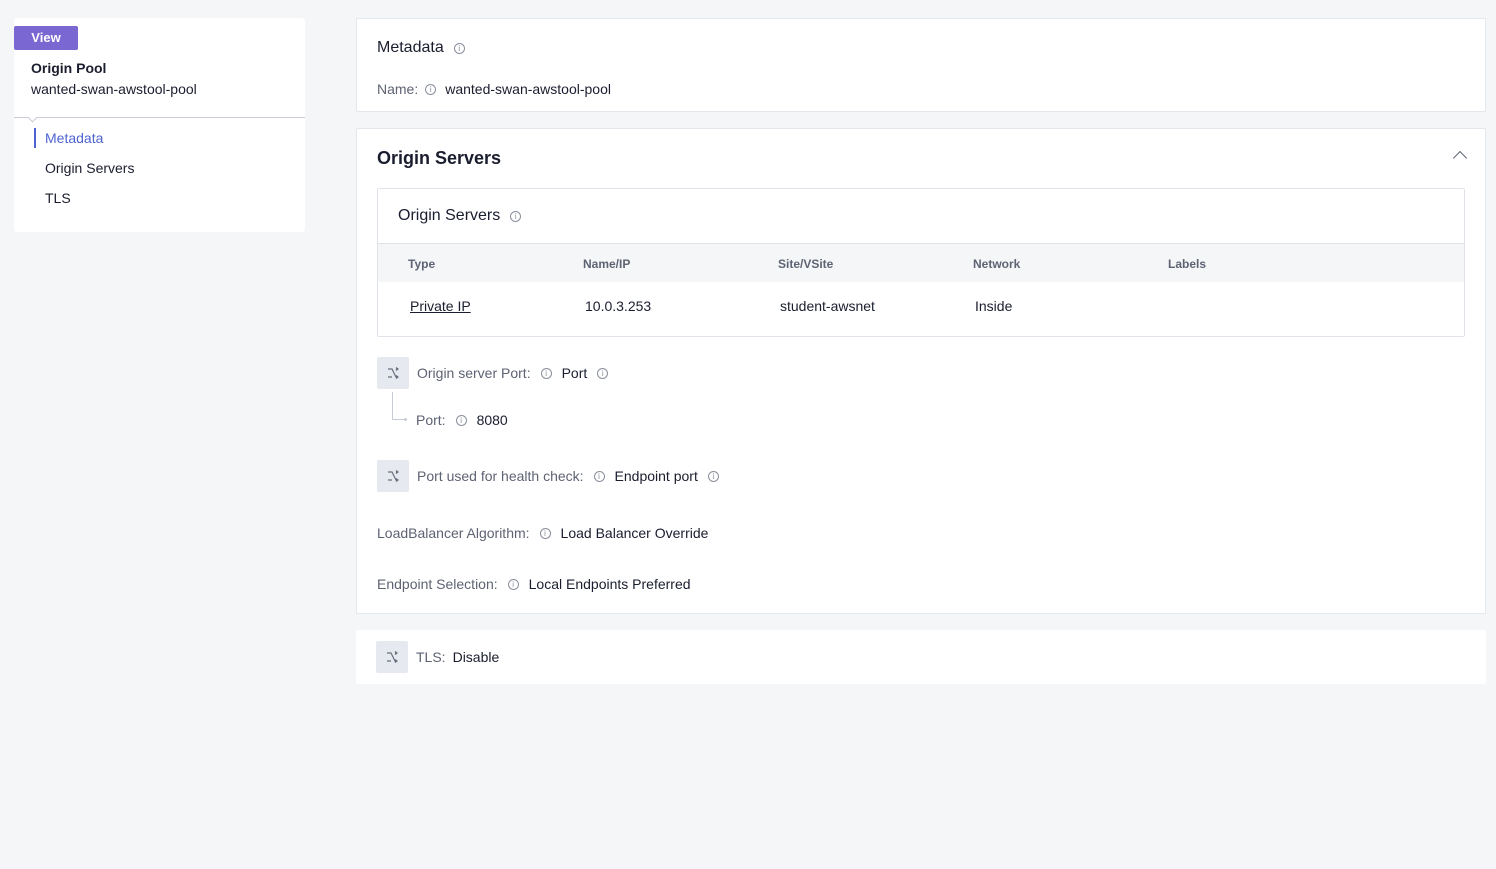 The image size is (1496, 869). I want to click on tls-panel: TLS: Disable, so click(921, 657).